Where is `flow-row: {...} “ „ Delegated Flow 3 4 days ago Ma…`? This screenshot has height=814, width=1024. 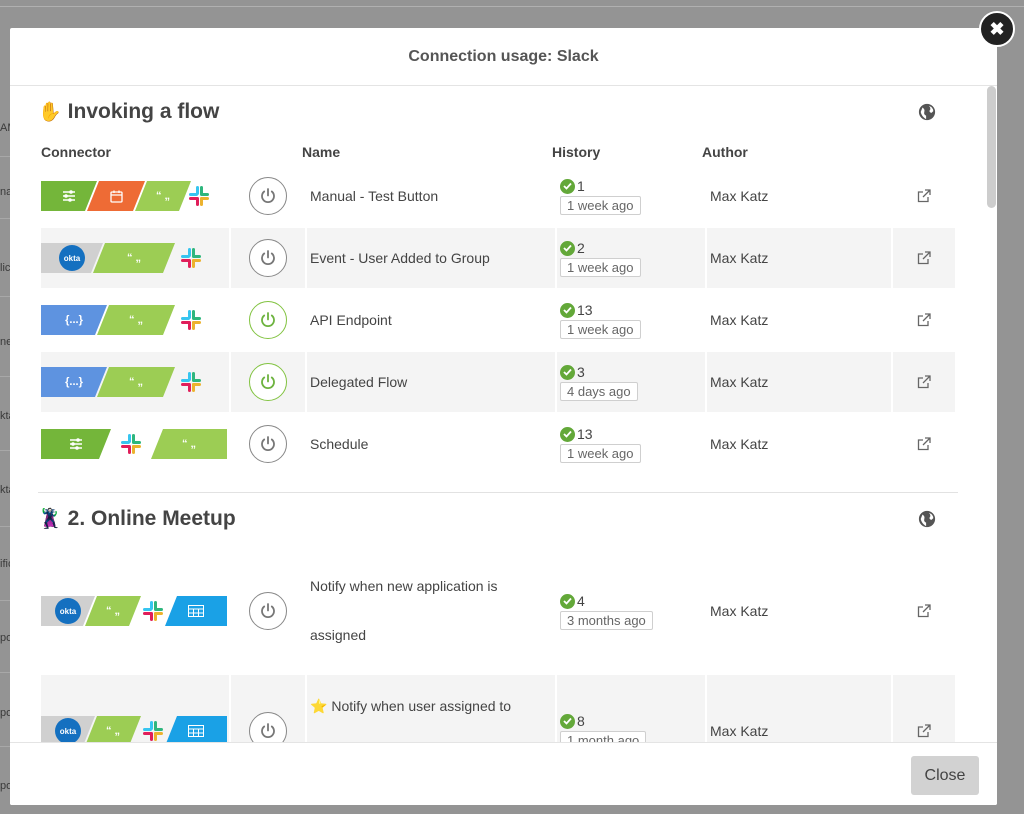
flow-row: {...} “ „ Delegated Flow 3 4 days ago Ma… is located at coordinates (498, 382).